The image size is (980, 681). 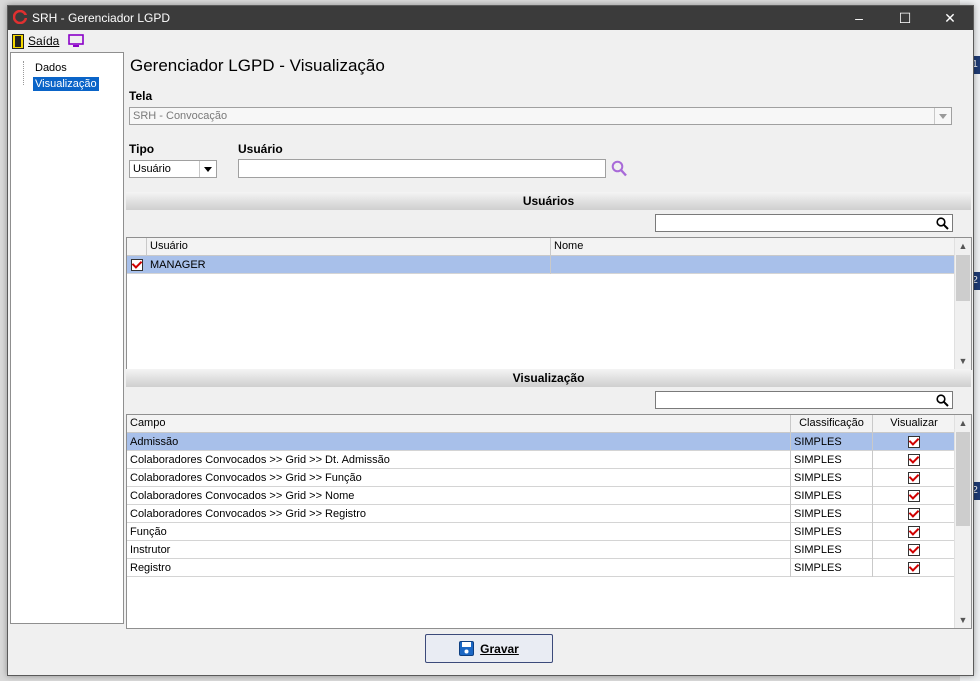 I want to click on usuario-label: Usuário, so click(x=260, y=149).